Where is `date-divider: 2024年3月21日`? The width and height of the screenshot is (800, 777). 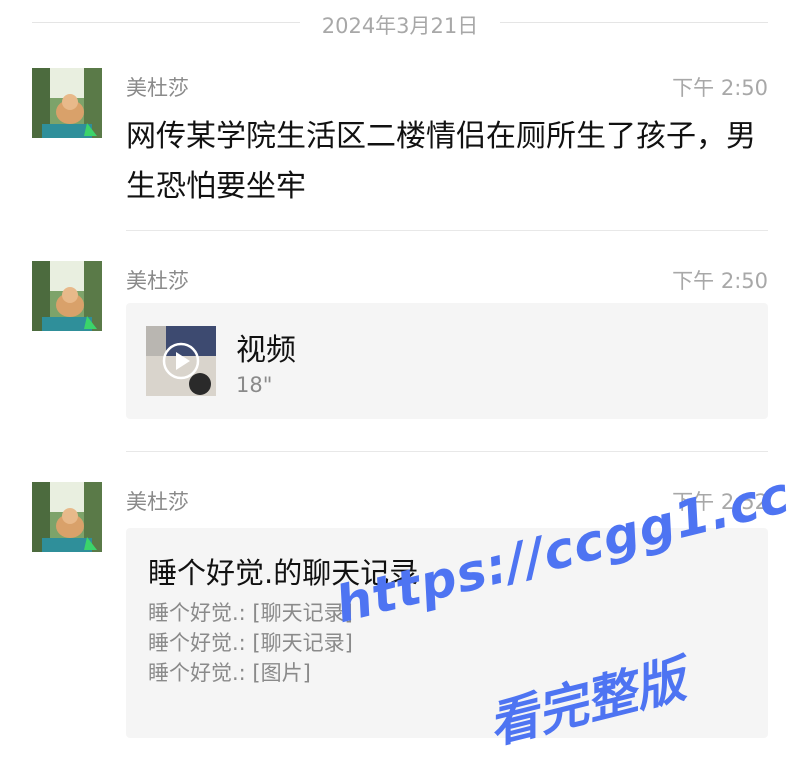
date-divider: 2024年3月21日 is located at coordinates (400, 23).